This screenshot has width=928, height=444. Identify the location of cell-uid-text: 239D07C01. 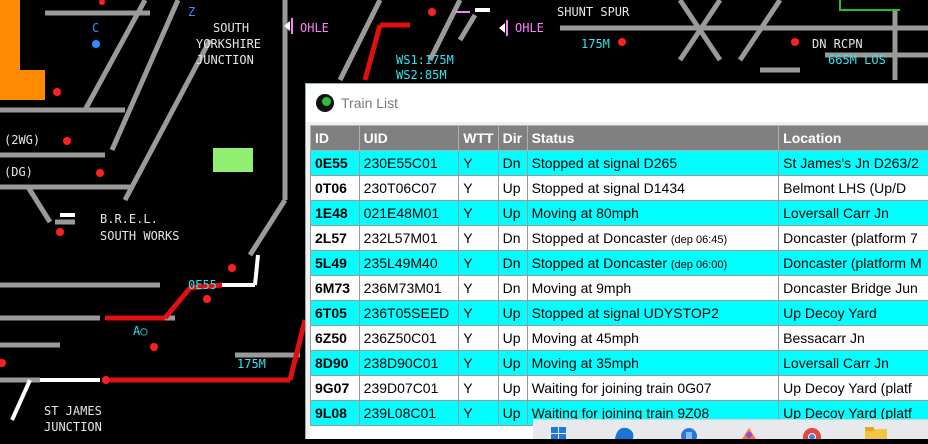
(401, 388).